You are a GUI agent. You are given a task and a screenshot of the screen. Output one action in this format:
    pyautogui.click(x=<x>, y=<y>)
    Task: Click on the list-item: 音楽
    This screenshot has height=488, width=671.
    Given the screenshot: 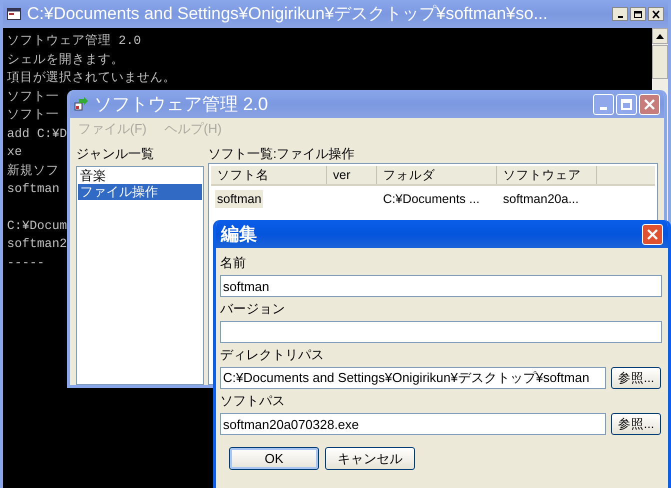 What is the action you would take?
    pyautogui.click(x=140, y=176)
    